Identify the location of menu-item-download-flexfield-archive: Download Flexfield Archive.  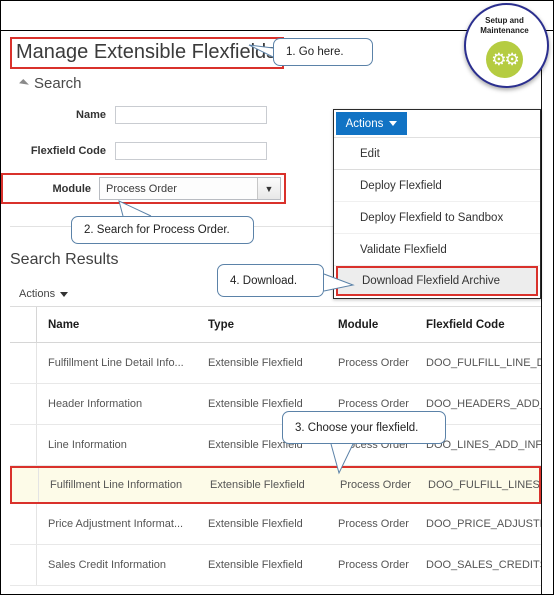
(437, 281).